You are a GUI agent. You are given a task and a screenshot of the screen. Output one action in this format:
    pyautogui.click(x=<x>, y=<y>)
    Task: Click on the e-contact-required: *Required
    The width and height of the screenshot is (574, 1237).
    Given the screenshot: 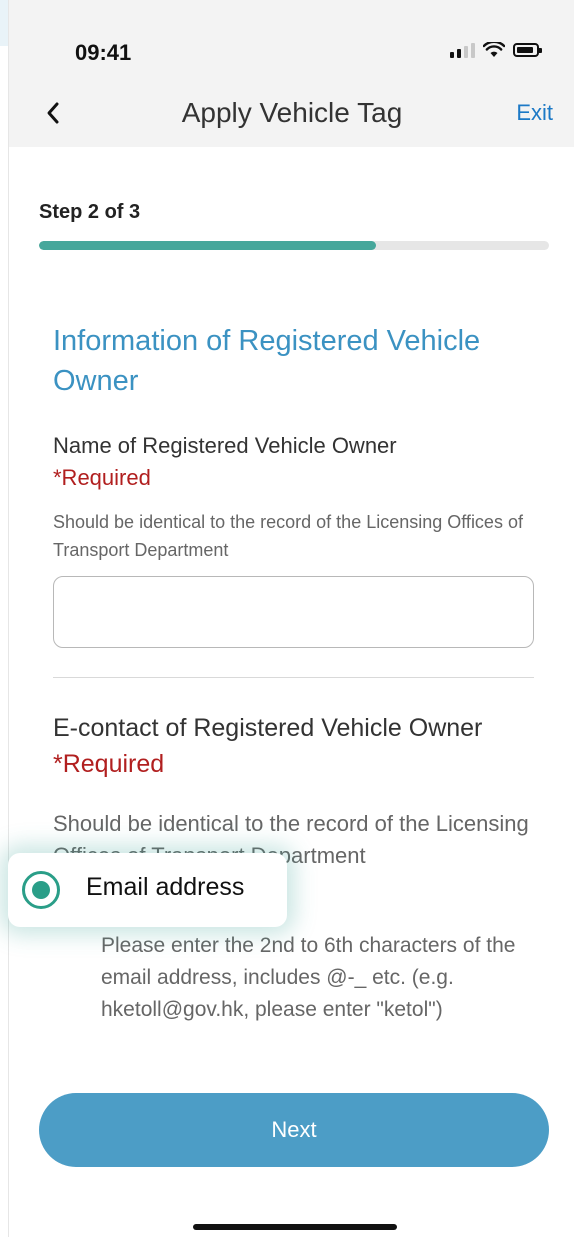 What is the action you would take?
    pyautogui.click(x=109, y=764)
    